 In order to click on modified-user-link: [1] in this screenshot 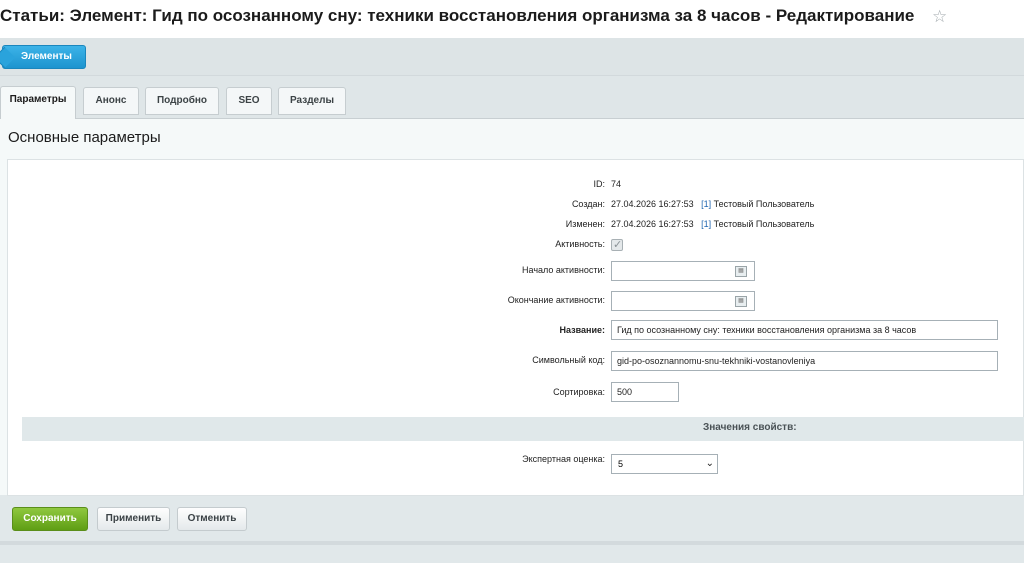, I will do `click(706, 224)`.